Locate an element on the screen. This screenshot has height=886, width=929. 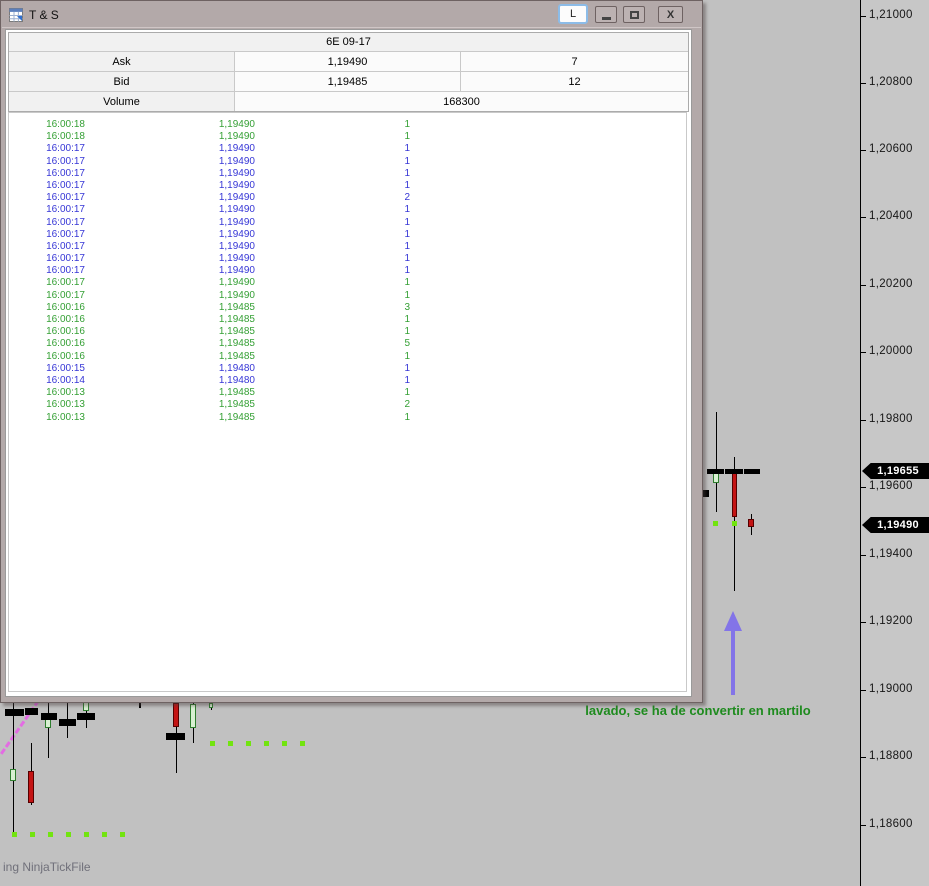
price-axis-line is located at coordinates (860, 443).